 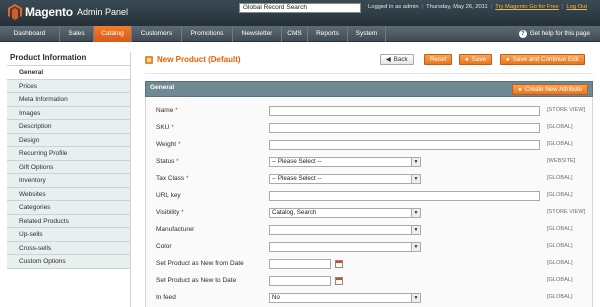 I want to click on sidebar-item-recurring-profile: Recurring Profile, so click(x=68, y=154).